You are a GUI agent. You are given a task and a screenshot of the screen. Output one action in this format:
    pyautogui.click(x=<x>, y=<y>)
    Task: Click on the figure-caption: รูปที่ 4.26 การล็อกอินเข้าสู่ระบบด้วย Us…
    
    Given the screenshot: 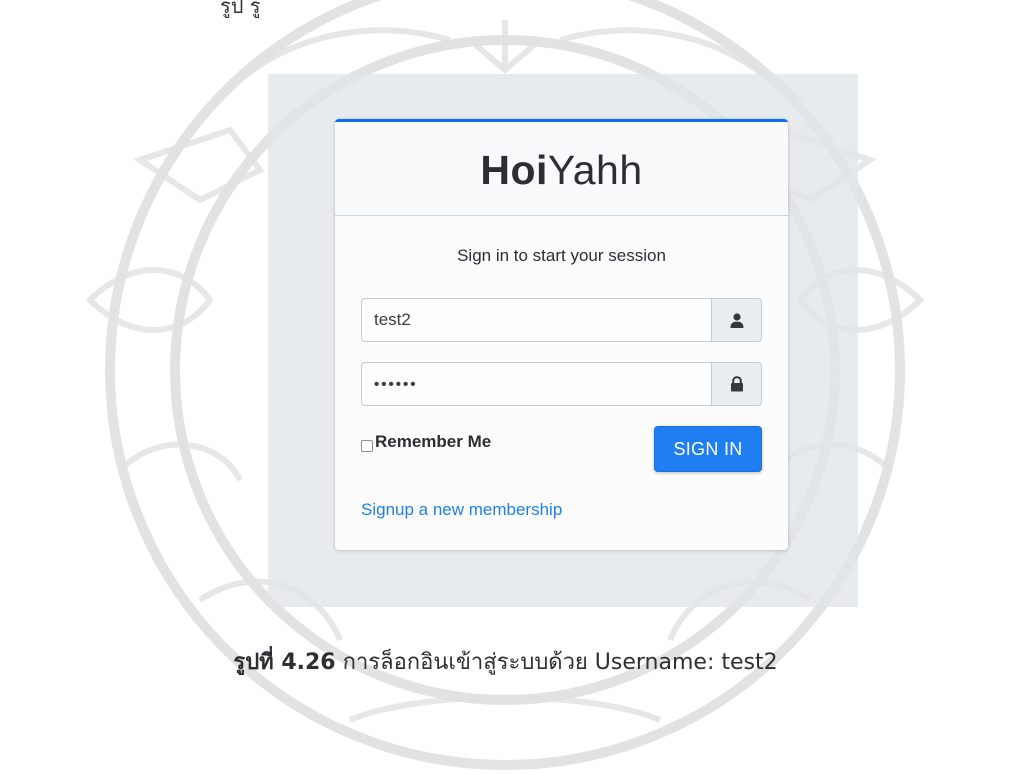 What is the action you would take?
    pyautogui.click(x=505, y=661)
    